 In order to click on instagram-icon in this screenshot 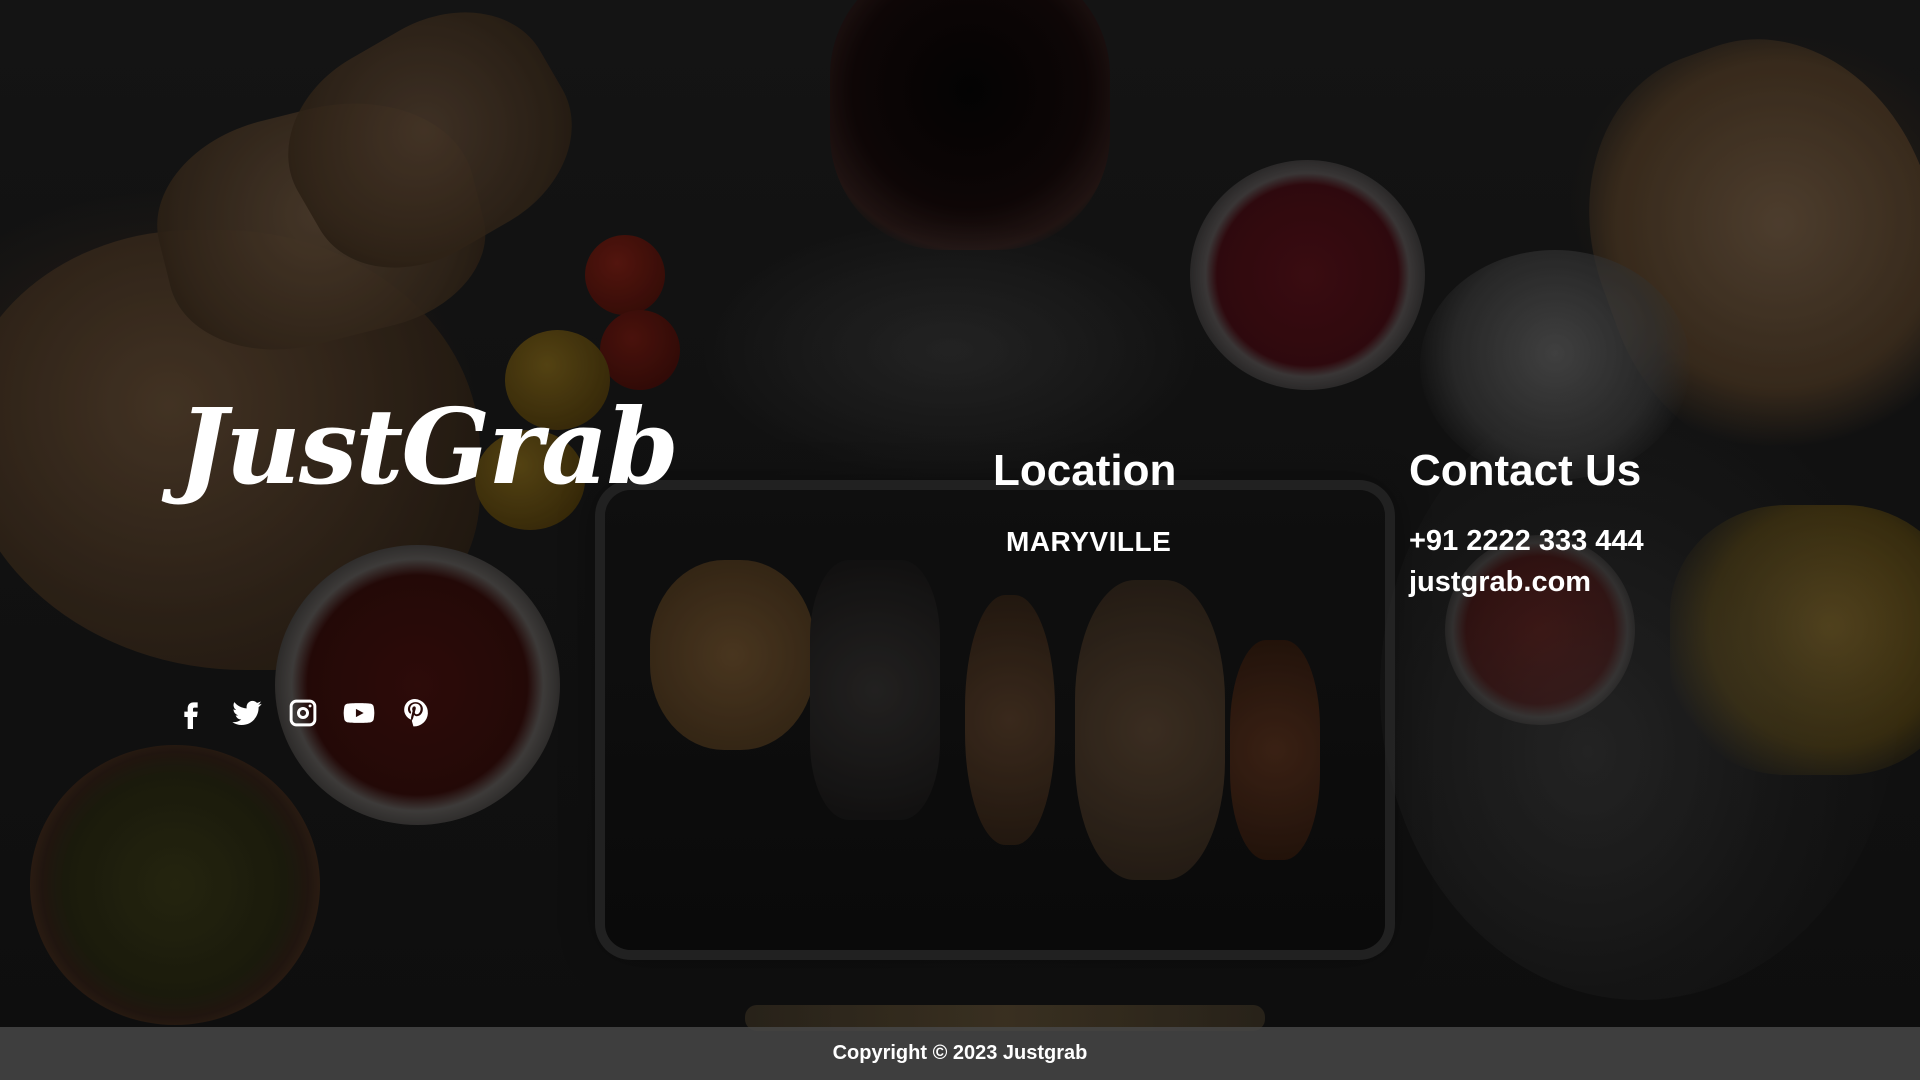, I will do `click(303, 713)`.